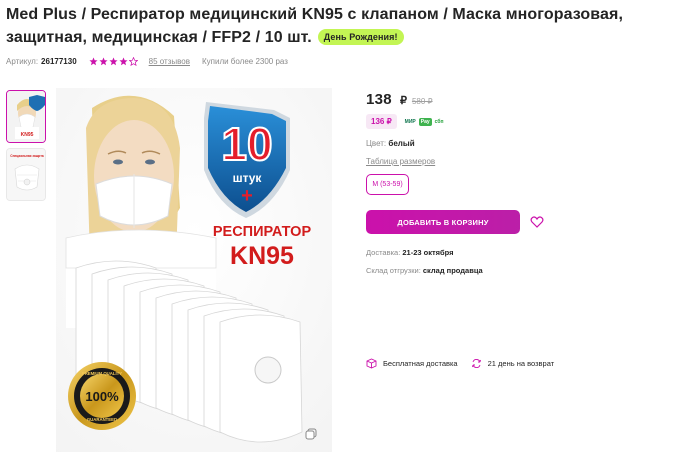 The height and width of the screenshot is (456, 680). I want to click on price-old: 580 ₽, so click(422, 101).